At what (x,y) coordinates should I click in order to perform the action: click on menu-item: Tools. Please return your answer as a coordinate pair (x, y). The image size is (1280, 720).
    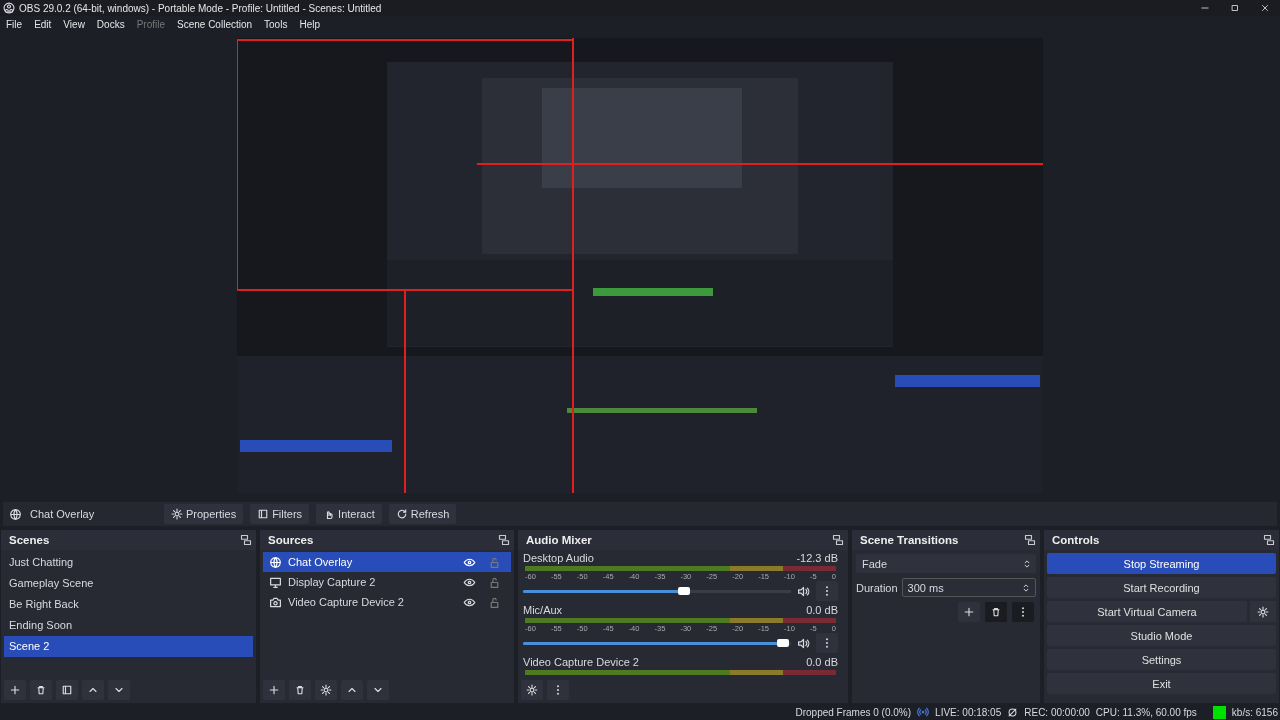
    Looking at the image, I should click on (276, 24).